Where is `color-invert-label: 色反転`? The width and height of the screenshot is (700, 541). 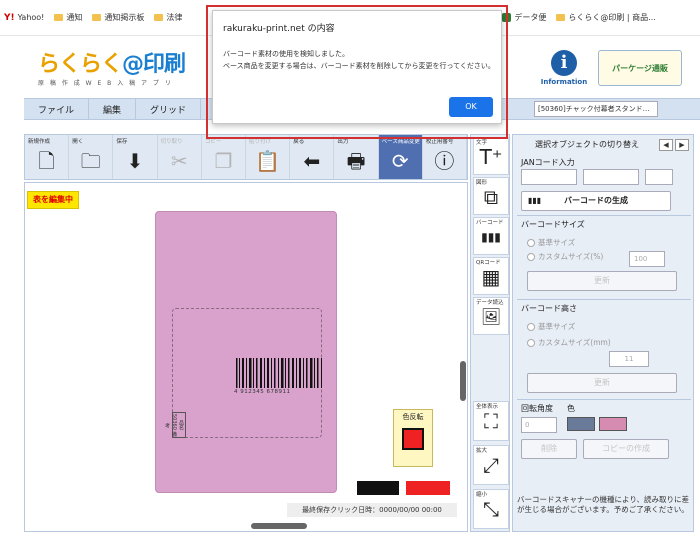 color-invert-label: 色反転 is located at coordinates (413, 417).